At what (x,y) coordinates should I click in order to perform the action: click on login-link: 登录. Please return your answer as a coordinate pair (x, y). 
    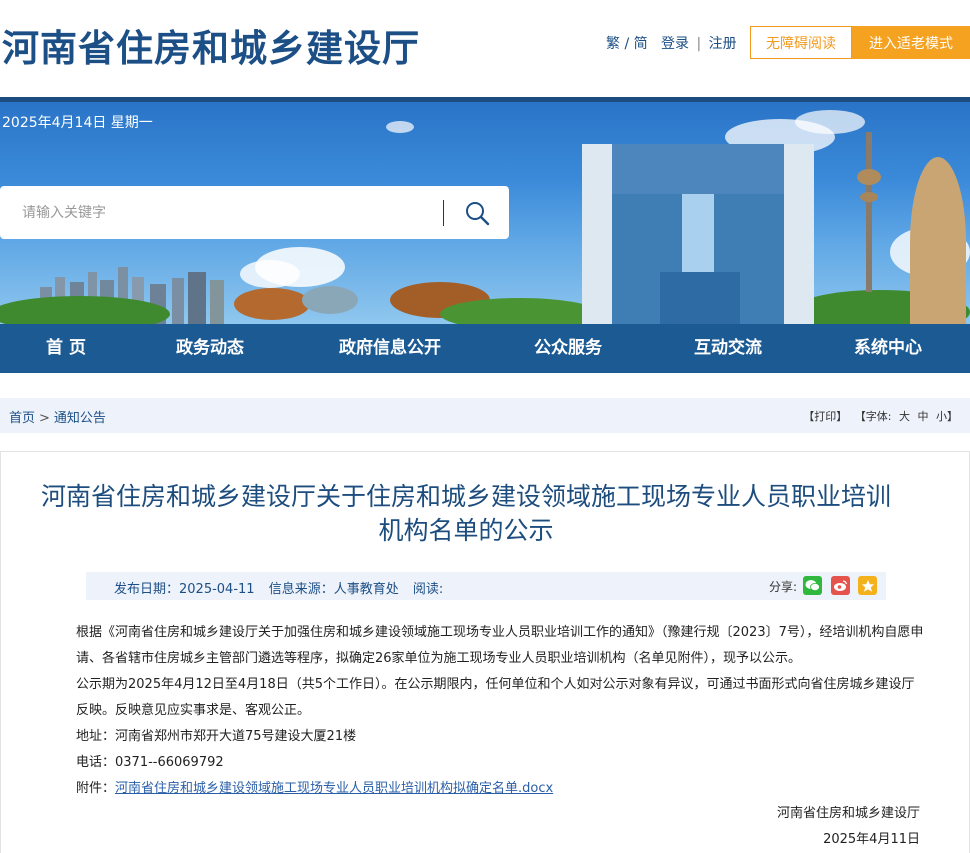
    Looking at the image, I should click on (675, 44).